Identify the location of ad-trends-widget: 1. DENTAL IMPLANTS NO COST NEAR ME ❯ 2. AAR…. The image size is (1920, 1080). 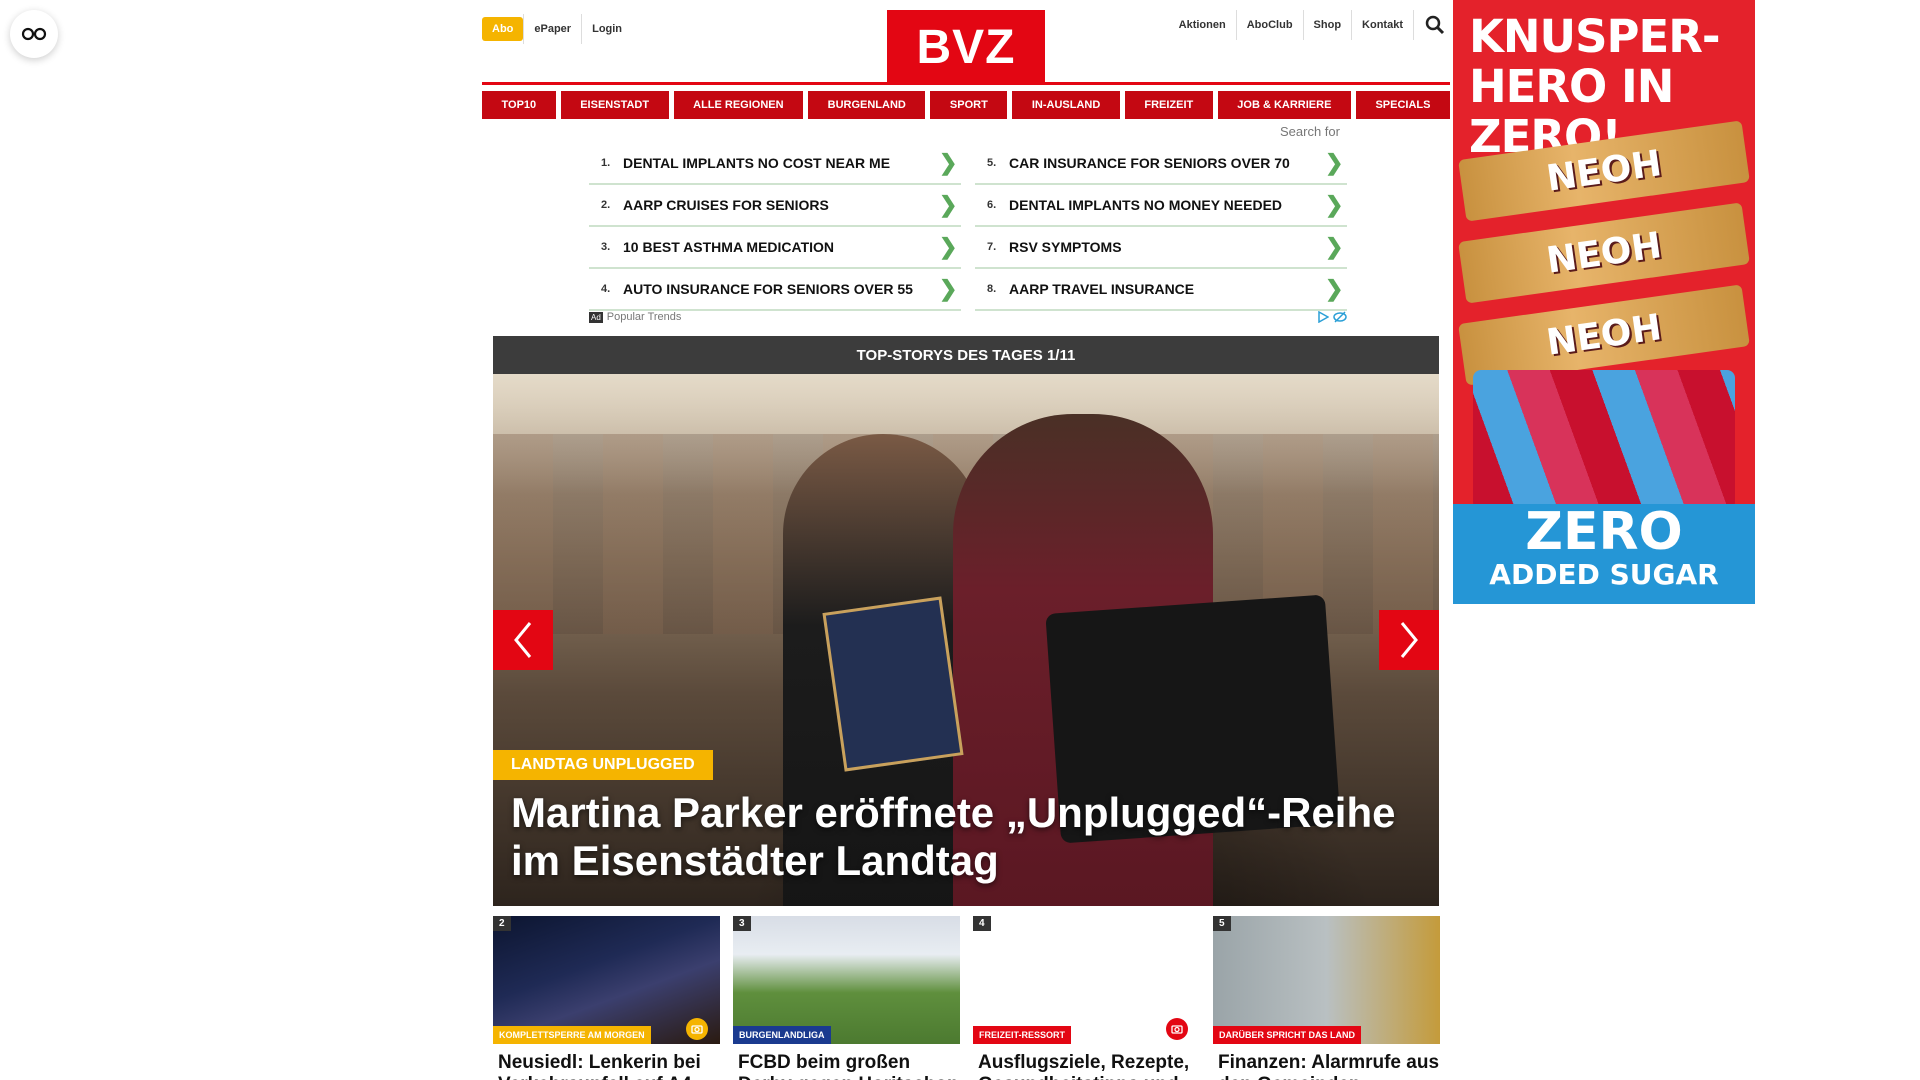
(968, 227).